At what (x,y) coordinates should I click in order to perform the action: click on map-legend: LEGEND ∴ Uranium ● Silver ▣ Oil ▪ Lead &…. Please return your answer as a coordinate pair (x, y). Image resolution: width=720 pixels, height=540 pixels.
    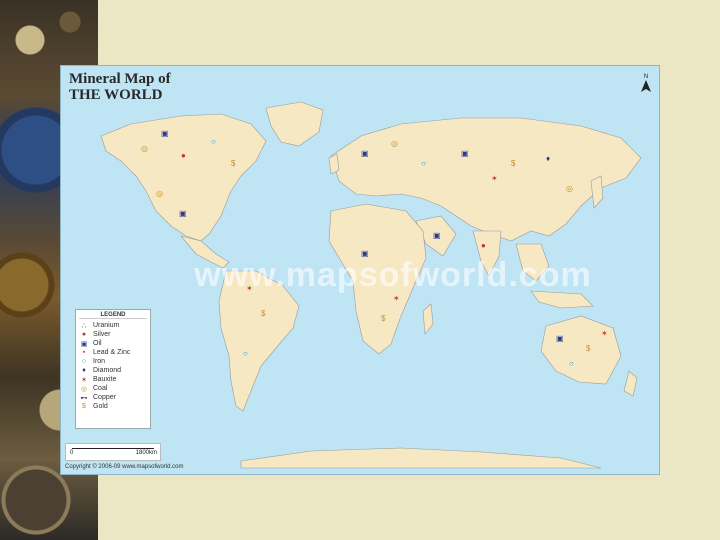
    Looking at the image, I should click on (113, 369).